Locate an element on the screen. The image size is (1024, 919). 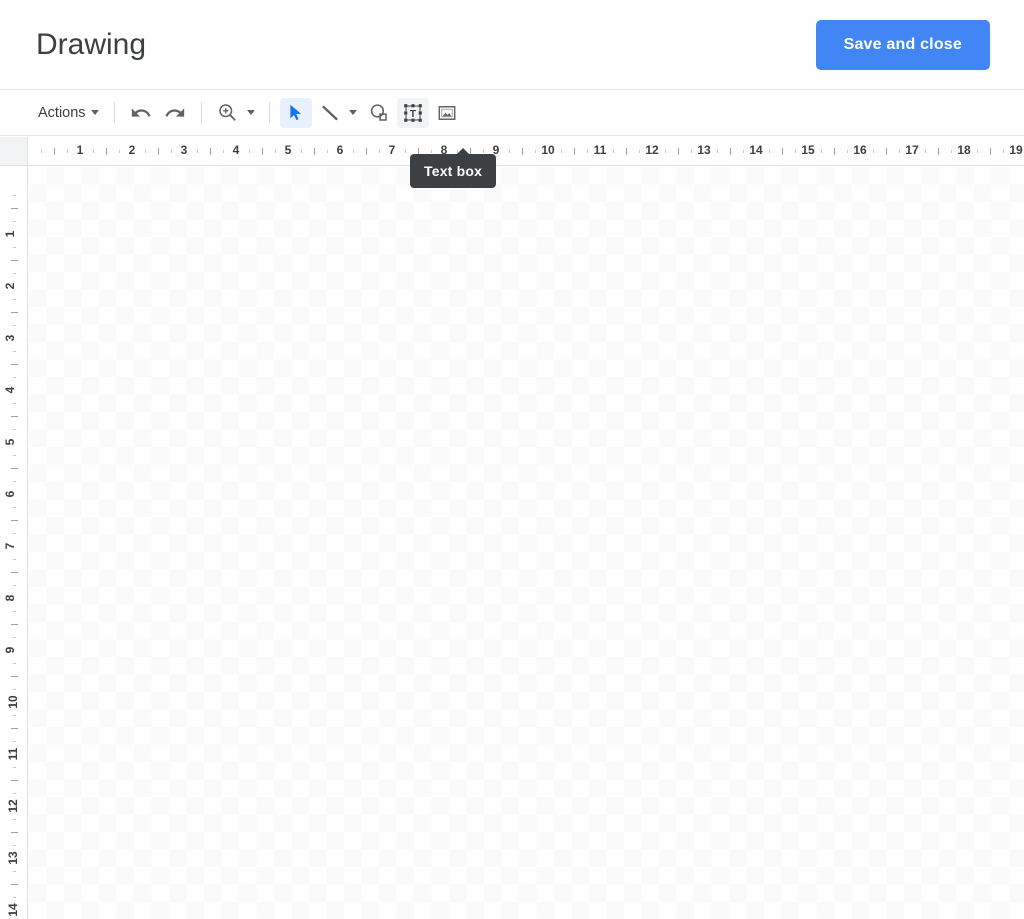
ruler-label: 4 is located at coordinates (9, 390).